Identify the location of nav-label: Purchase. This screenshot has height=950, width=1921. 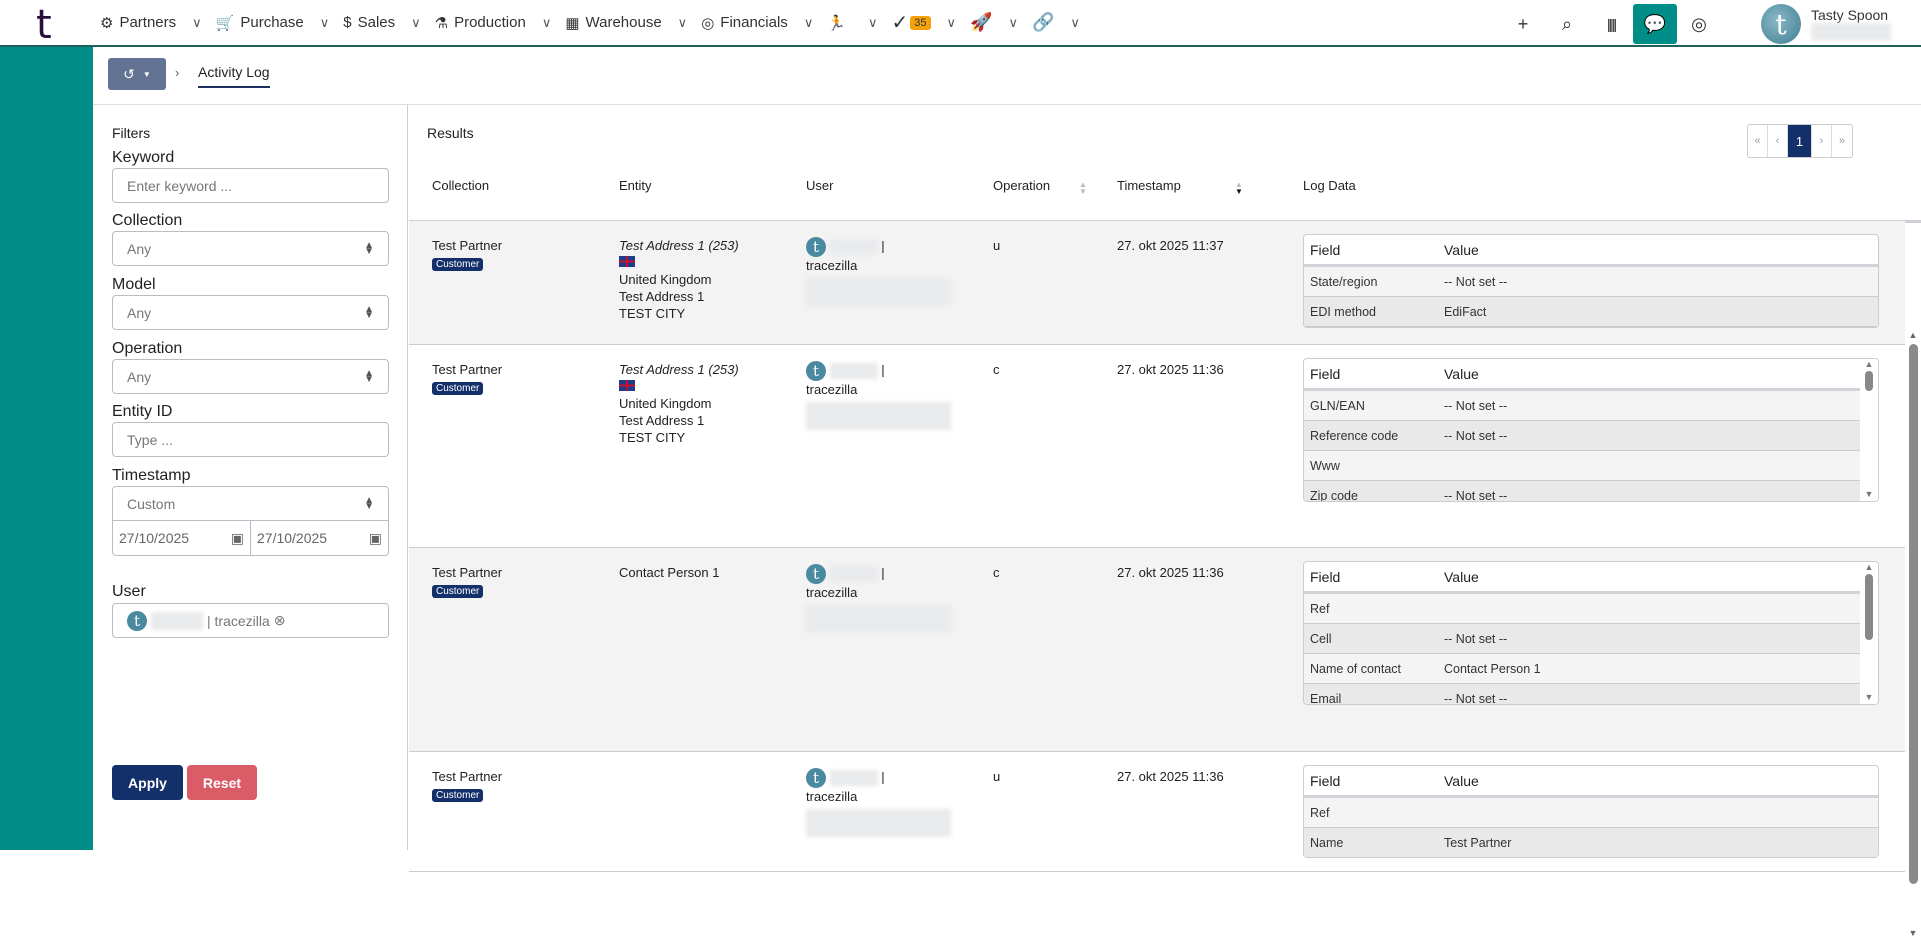
(272, 22).